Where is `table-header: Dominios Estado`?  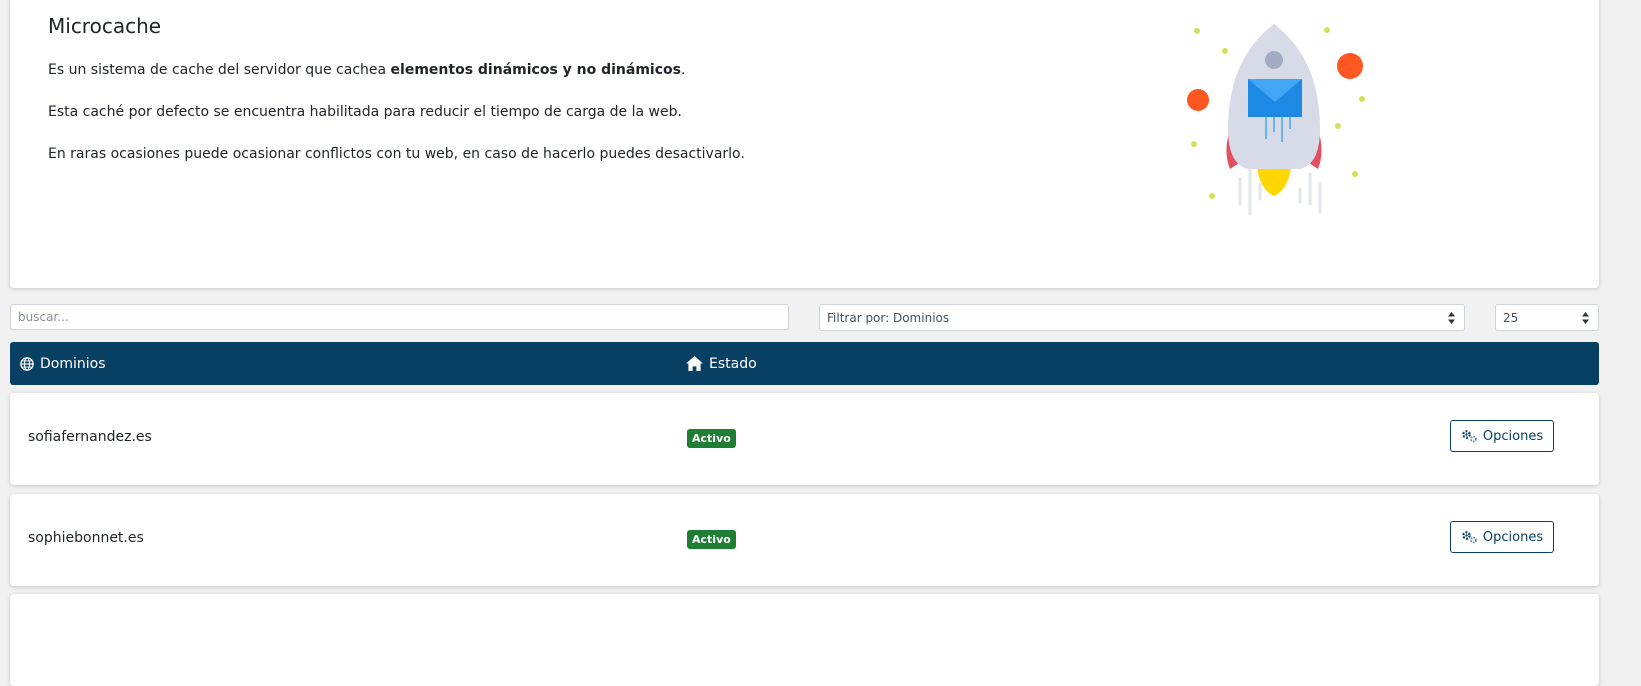
table-header: Dominios Estado is located at coordinates (804, 363).